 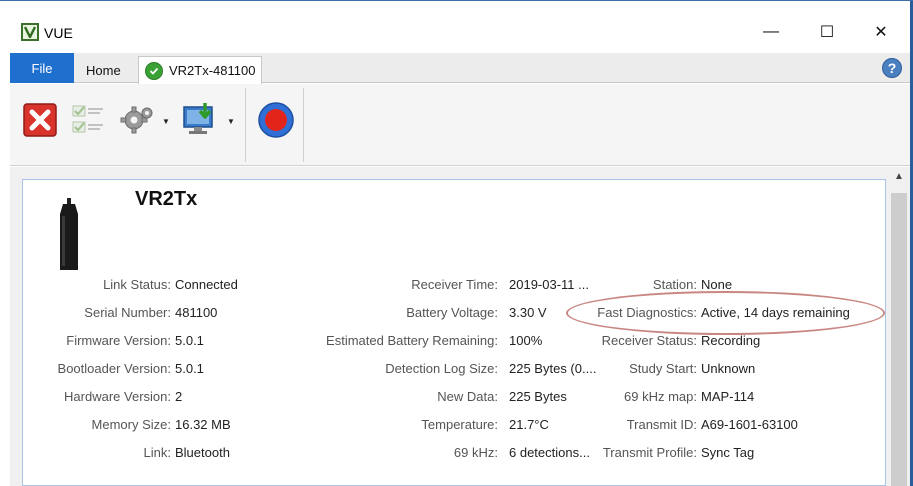 I want to click on field-battery-voltage: Battery Voltage: 3.30 V, so click(x=413, y=313).